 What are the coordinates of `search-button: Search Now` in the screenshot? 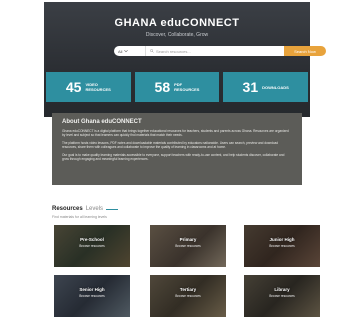 It's located at (305, 51).